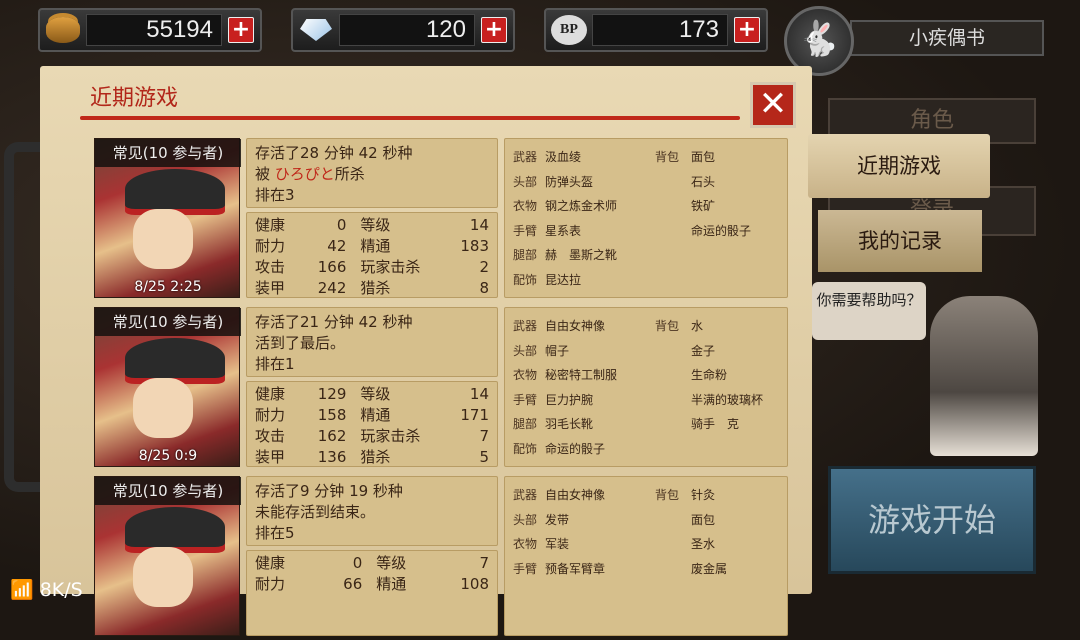  Describe the element at coordinates (134, 98) in the screenshot. I see `panel-title: 近期游戏` at that location.